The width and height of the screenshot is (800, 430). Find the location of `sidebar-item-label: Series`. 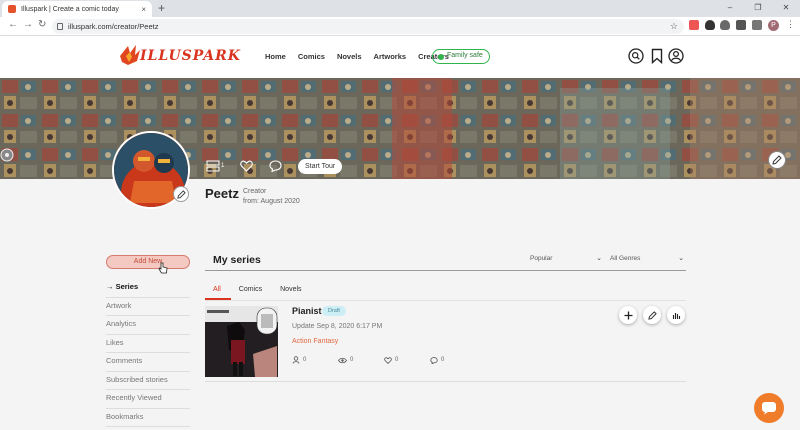

sidebar-item-label: Series is located at coordinates (127, 286).